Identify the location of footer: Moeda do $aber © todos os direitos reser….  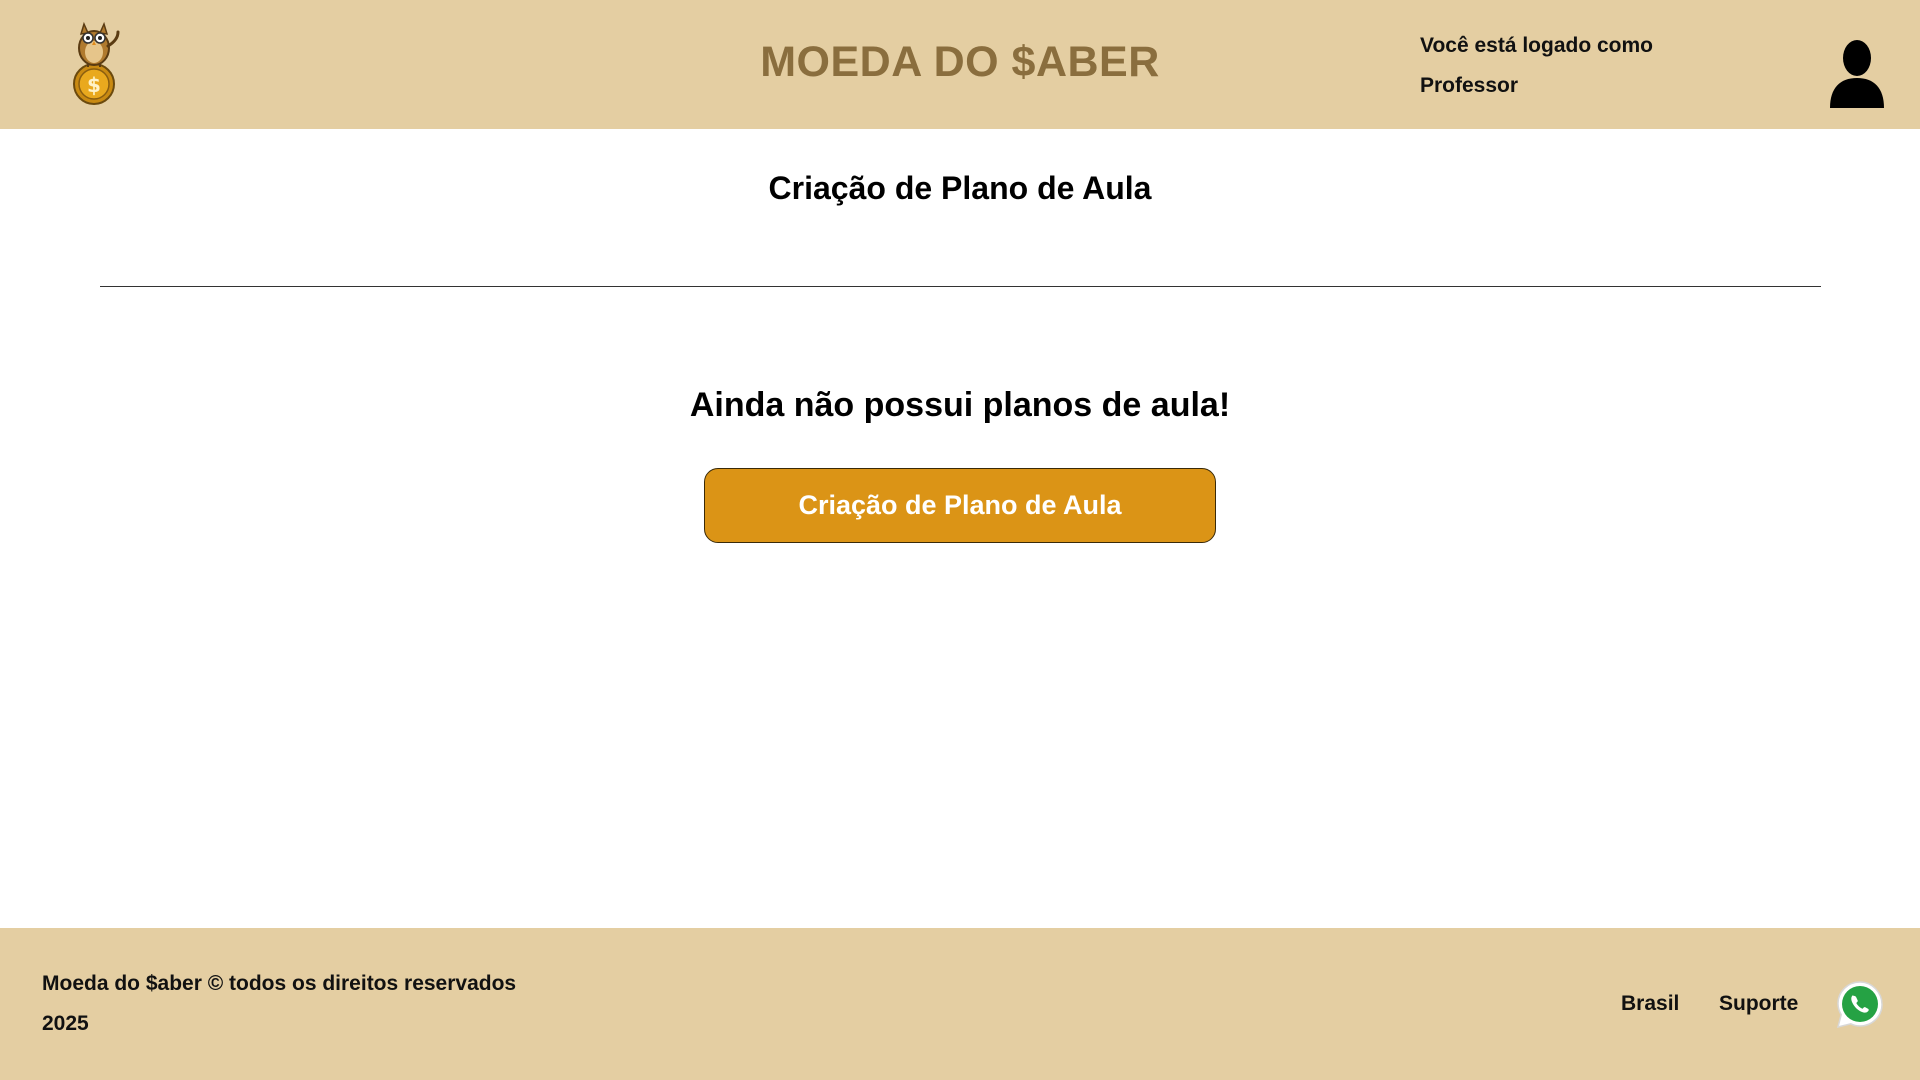
(960, 1004).